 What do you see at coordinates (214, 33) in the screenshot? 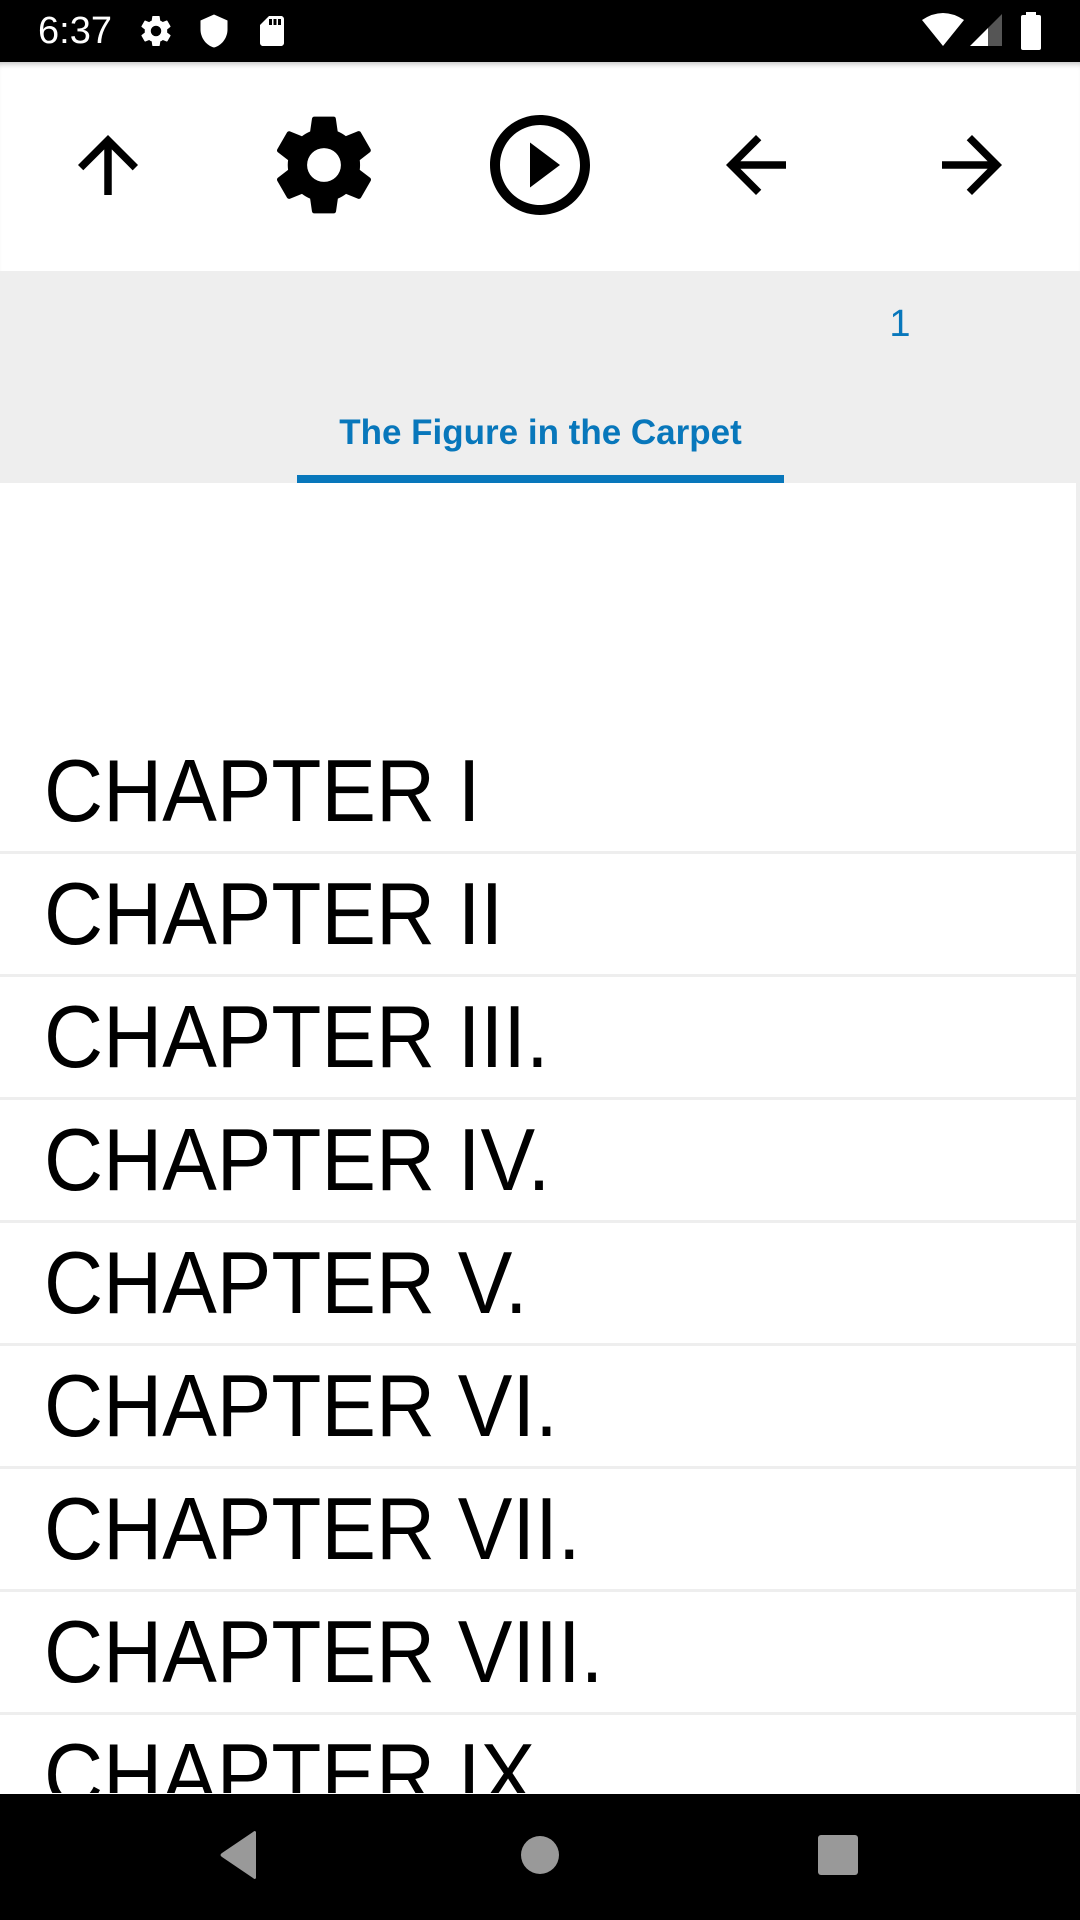
I see `shield-icon` at bounding box center [214, 33].